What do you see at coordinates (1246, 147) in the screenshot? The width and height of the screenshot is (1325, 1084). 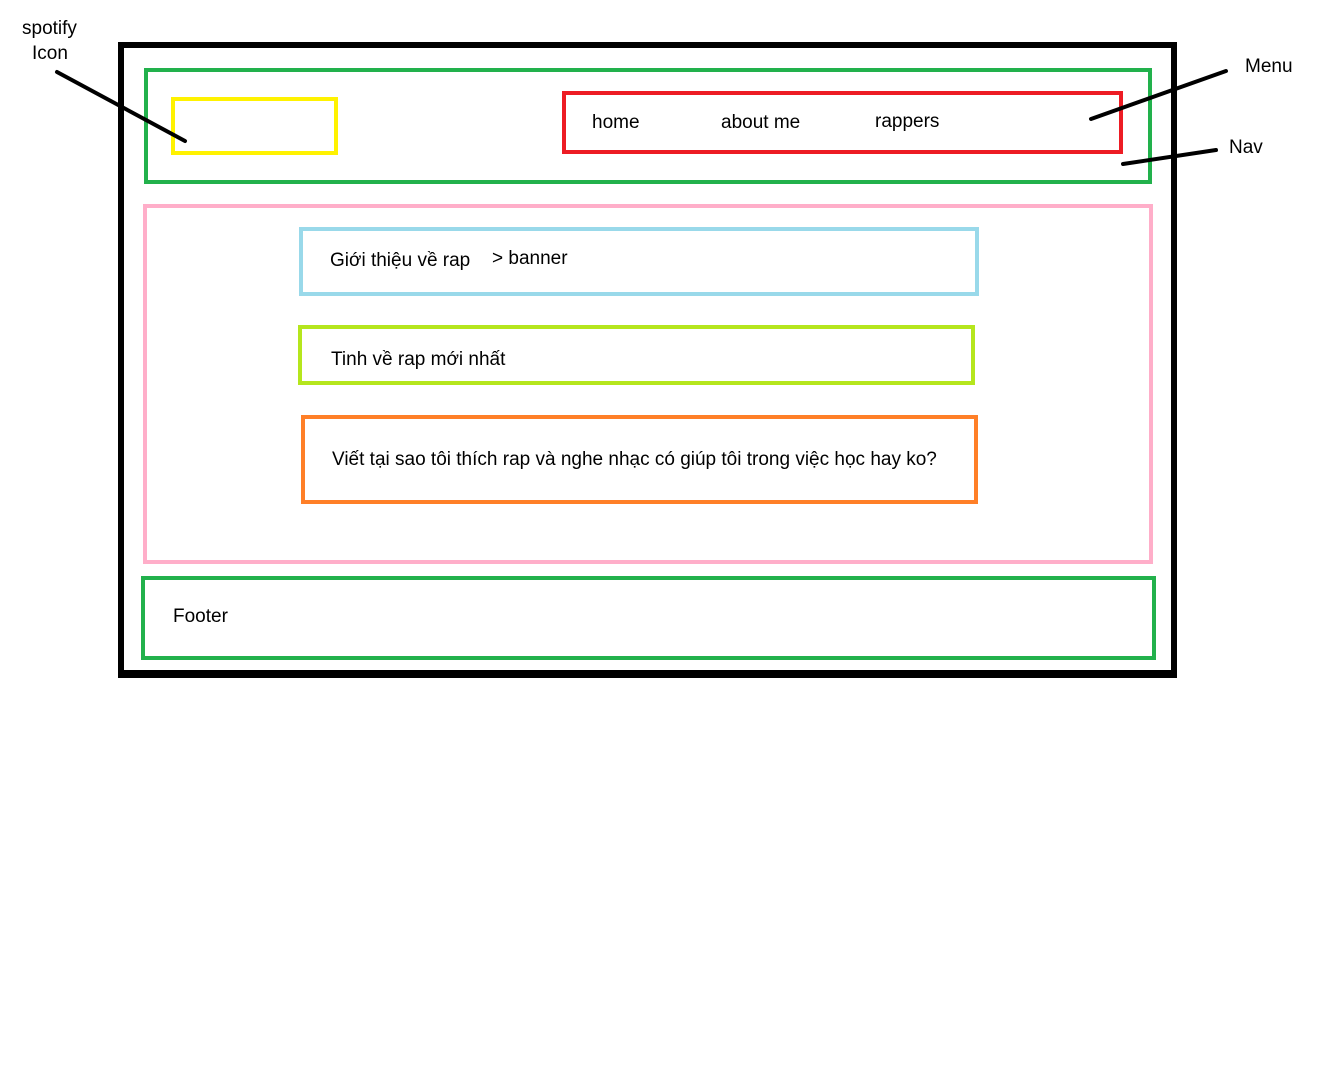 I see `annotation-nav: Nav` at bounding box center [1246, 147].